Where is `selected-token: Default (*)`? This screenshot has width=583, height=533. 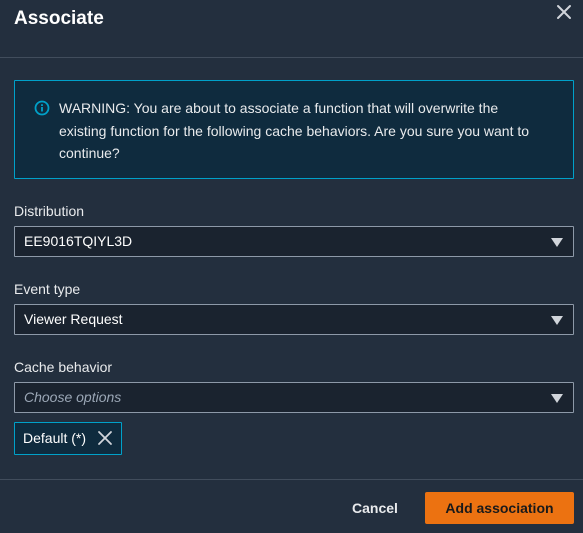
selected-token: Default (*) is located at coordinates (68, 438).